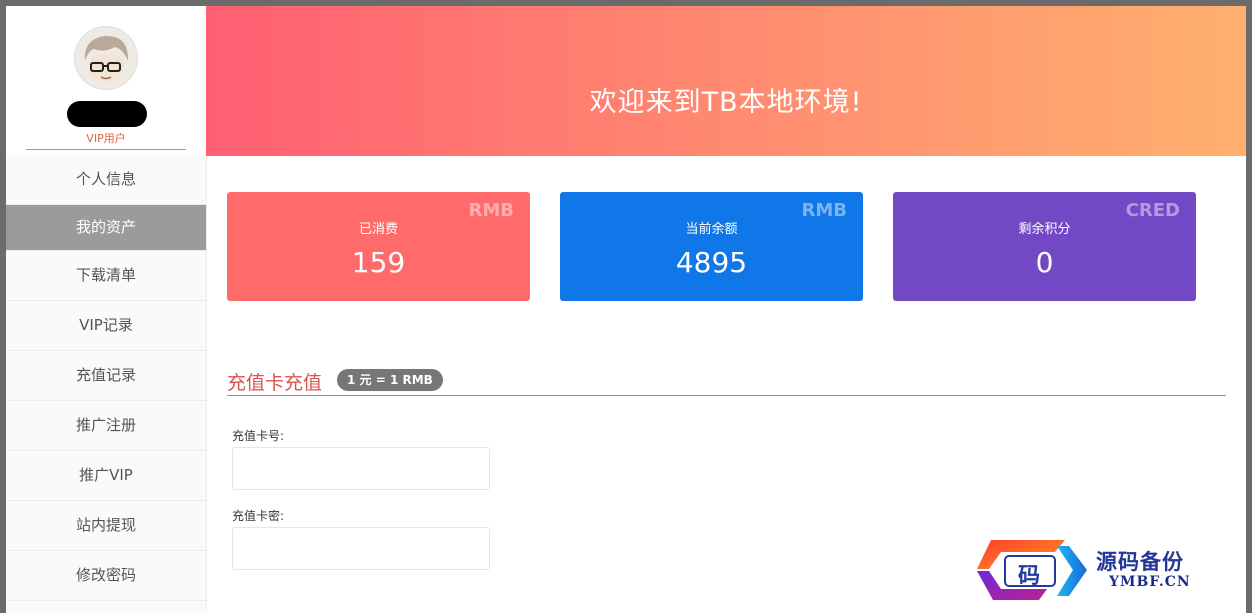 This screenshot has width=1252, height=613. I want to click on exchange-rate-badge: 1 元 = 1 RMB, so click(390, 380).